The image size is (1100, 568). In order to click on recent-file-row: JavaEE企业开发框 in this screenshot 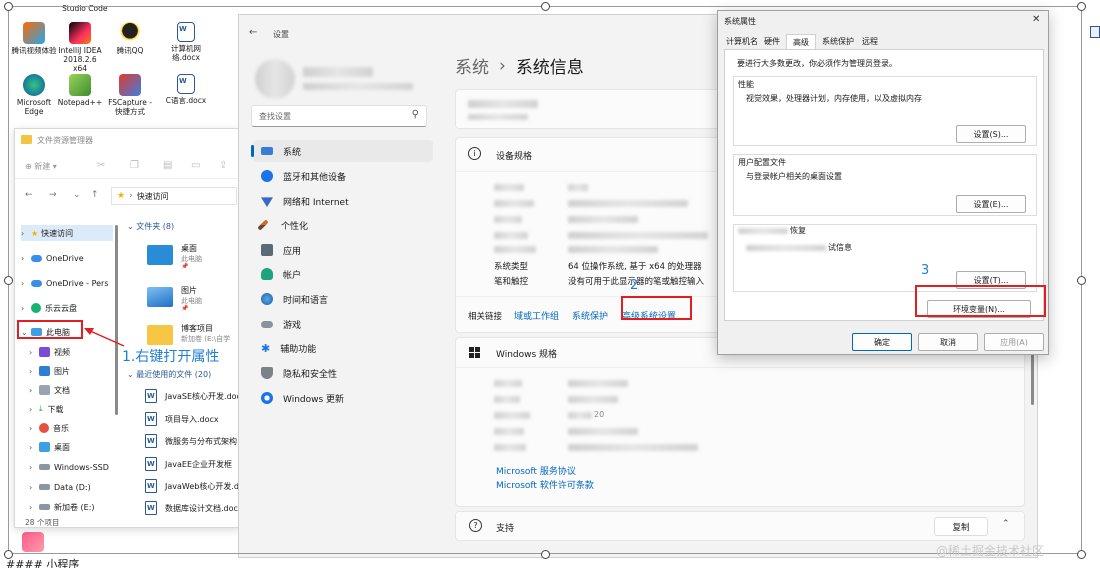, I will do `click(198, 464)`.